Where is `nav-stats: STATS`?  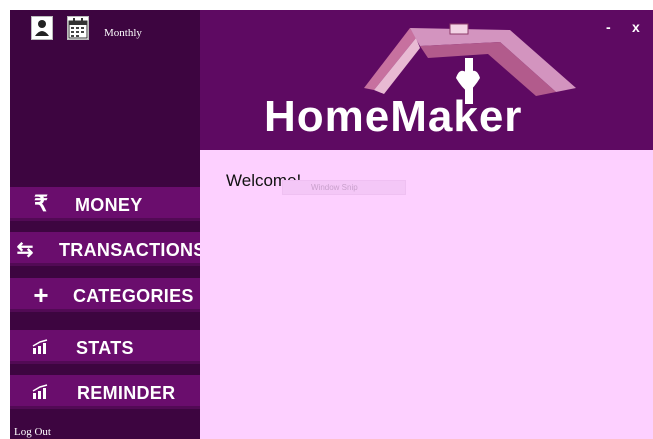 nav-stats: STATS is located at coordinates (105, 347).